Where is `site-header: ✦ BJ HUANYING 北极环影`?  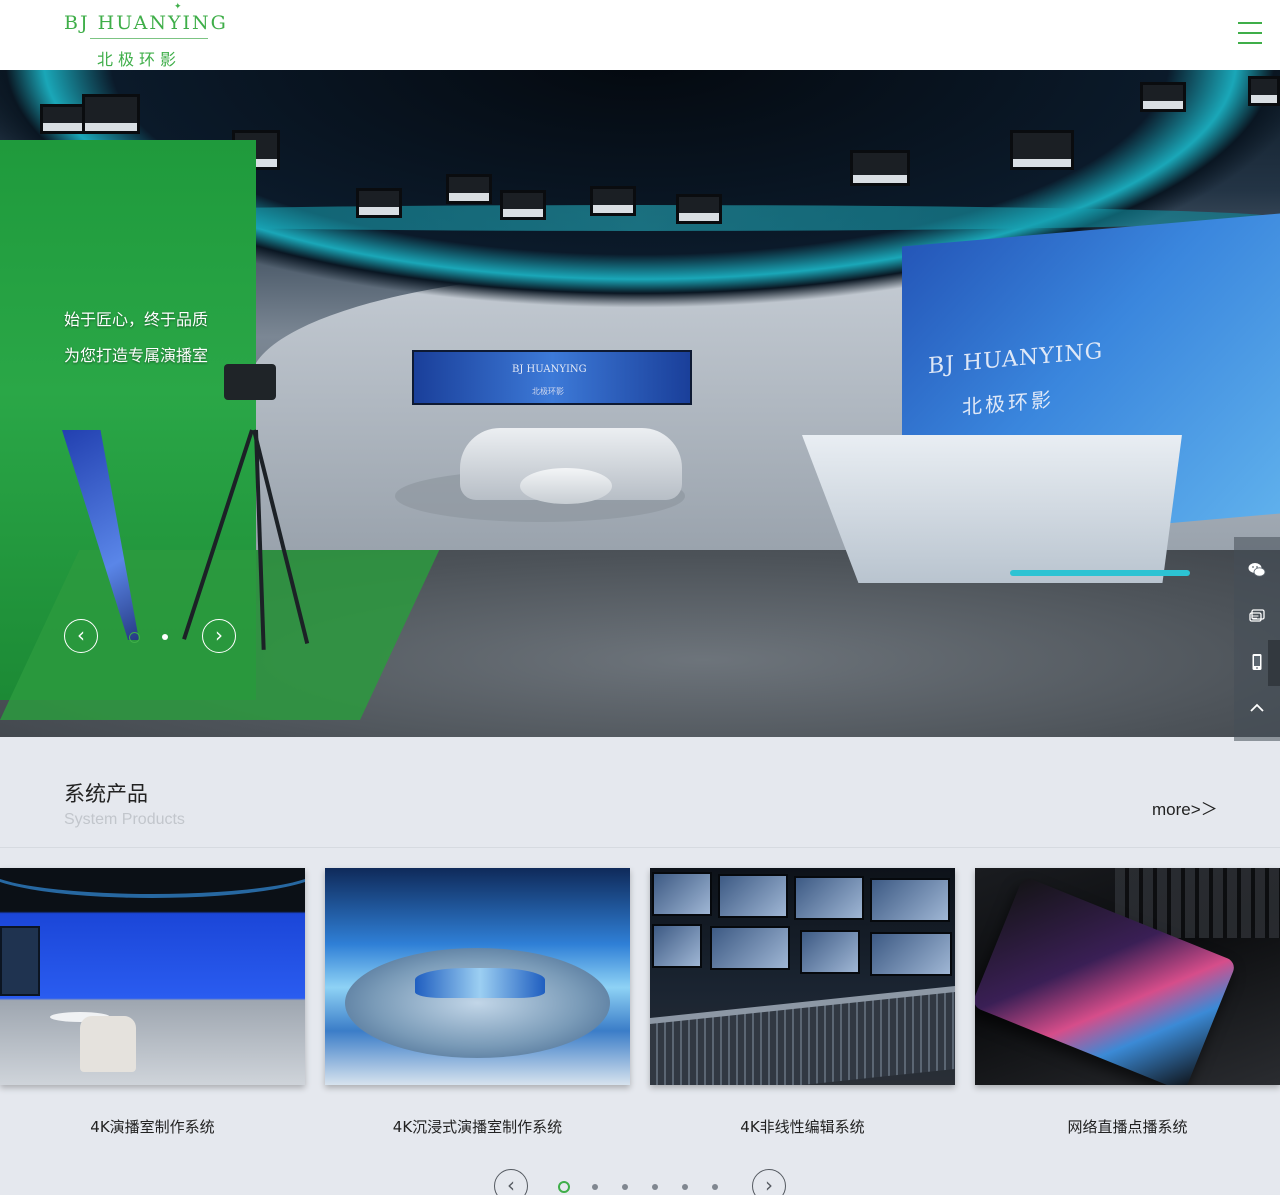 site-header: ✦ BJ HUANYING 北极环影 is located at coordinates (640, 35).